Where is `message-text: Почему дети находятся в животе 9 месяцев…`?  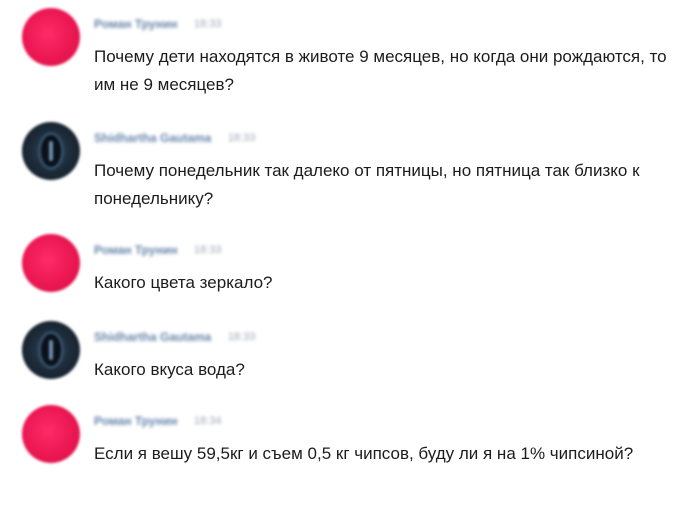 message-text: Почему дети находятся в животе 9 месяцев… is located at coordinates (380, 70).